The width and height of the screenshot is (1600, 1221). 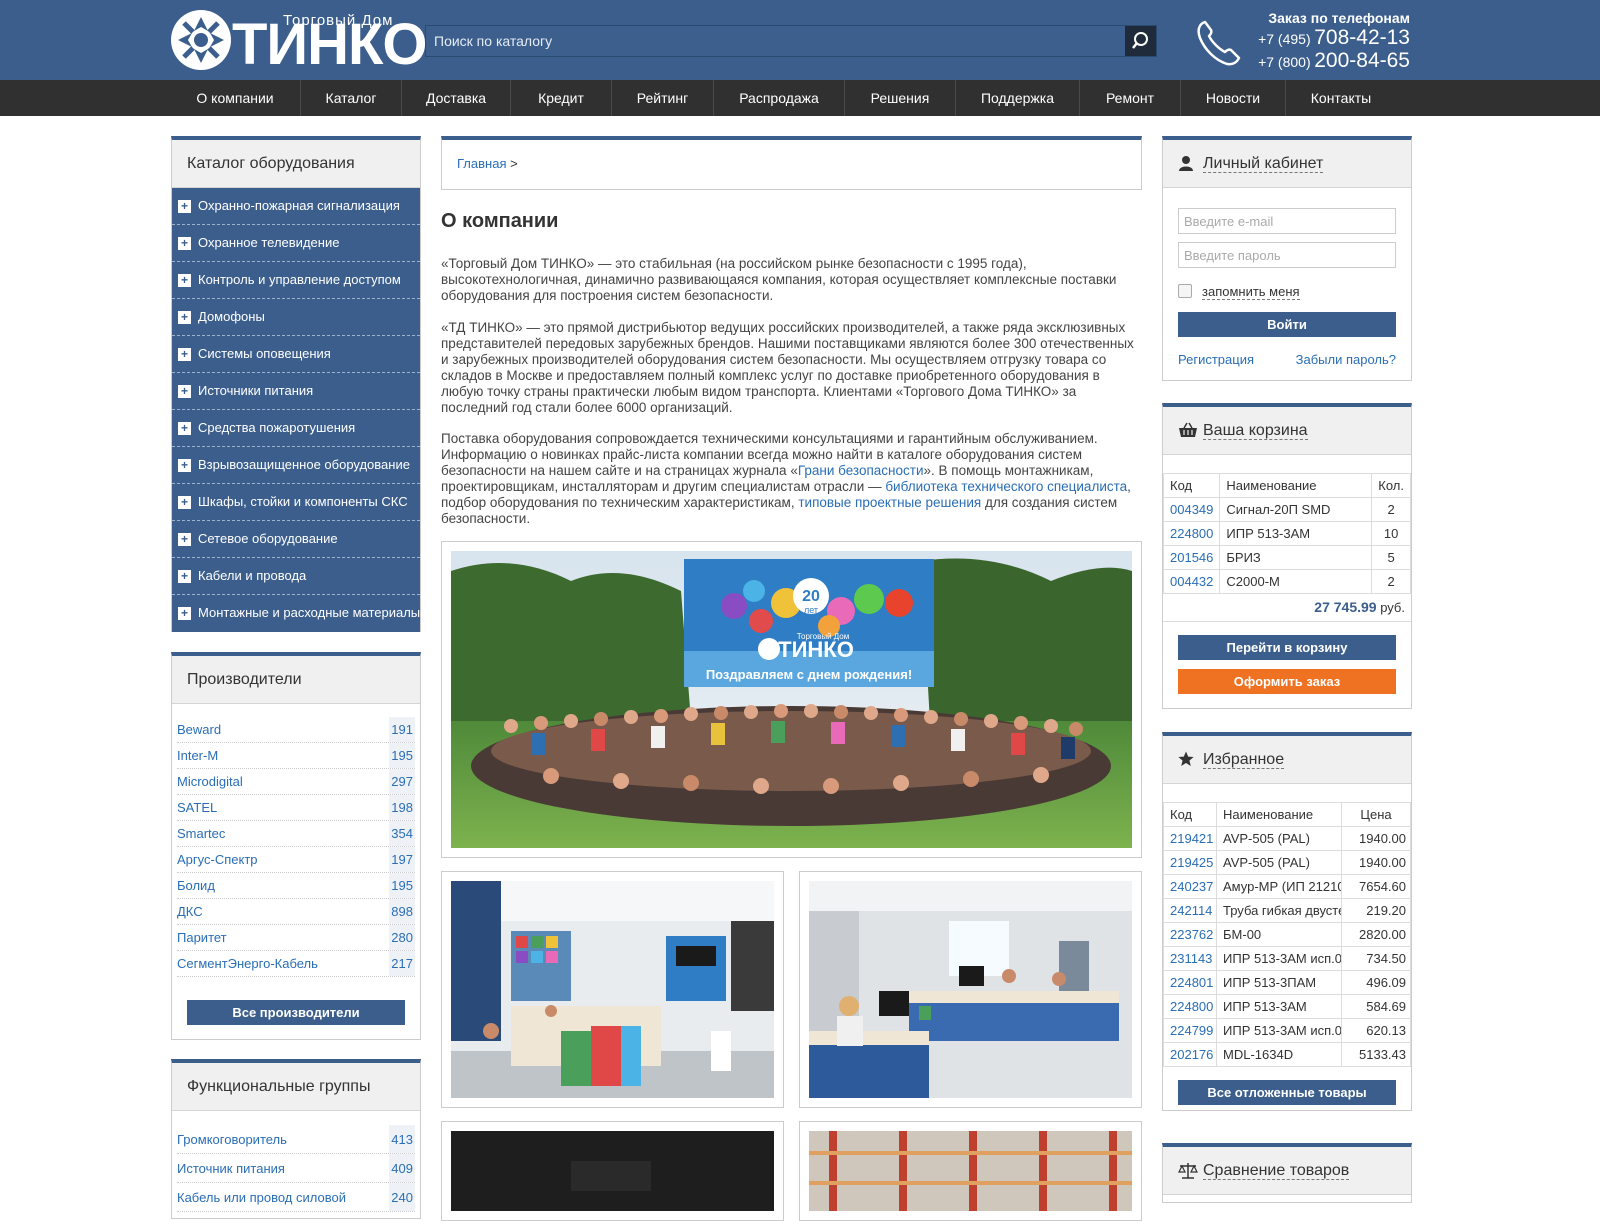 I want to click on catalog-item: + Системы оповещения, so click(x=296, y=354).